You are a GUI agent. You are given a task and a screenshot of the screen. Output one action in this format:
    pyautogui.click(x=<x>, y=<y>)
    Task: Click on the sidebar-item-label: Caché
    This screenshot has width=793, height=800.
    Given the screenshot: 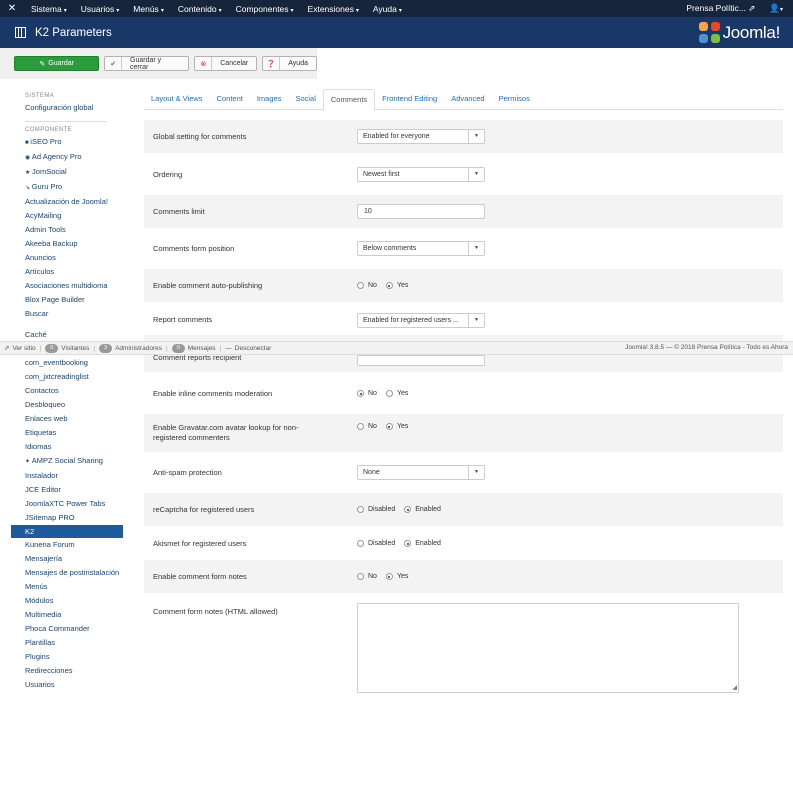 What is the action you would take?
    pyautogui.click(x=36, y=334)
    